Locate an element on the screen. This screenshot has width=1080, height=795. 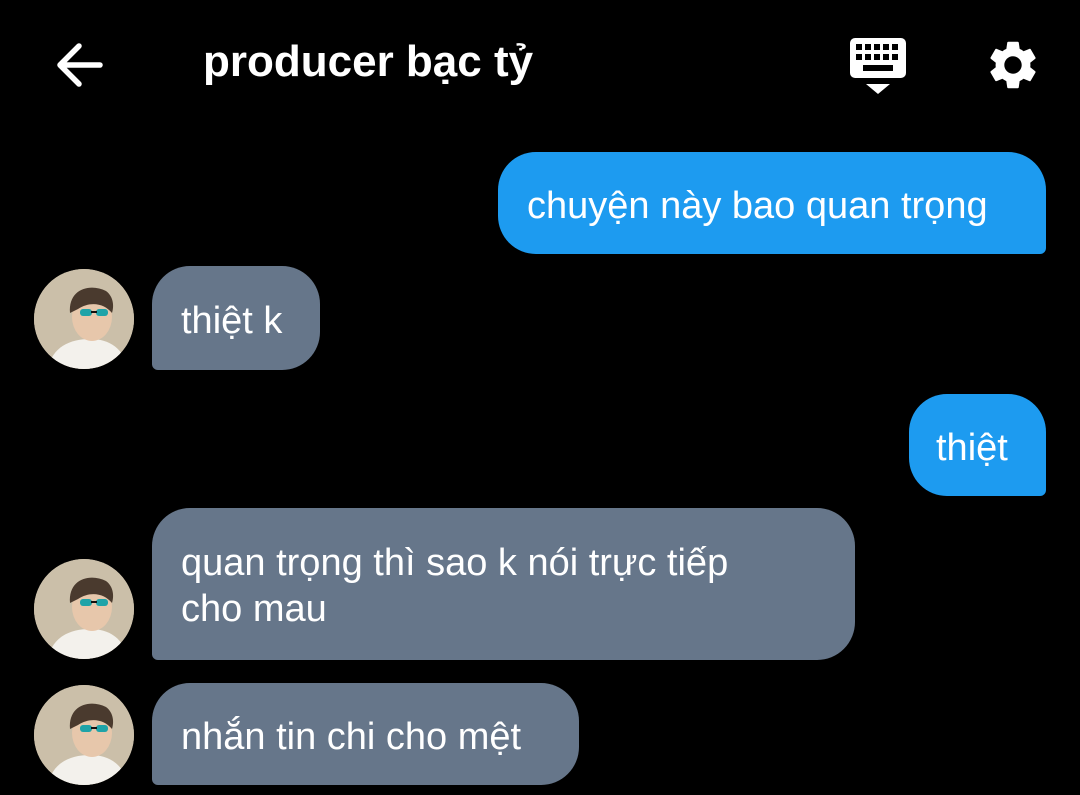
message-bubble-received: thiệt k is located at coordinates (236, 318).